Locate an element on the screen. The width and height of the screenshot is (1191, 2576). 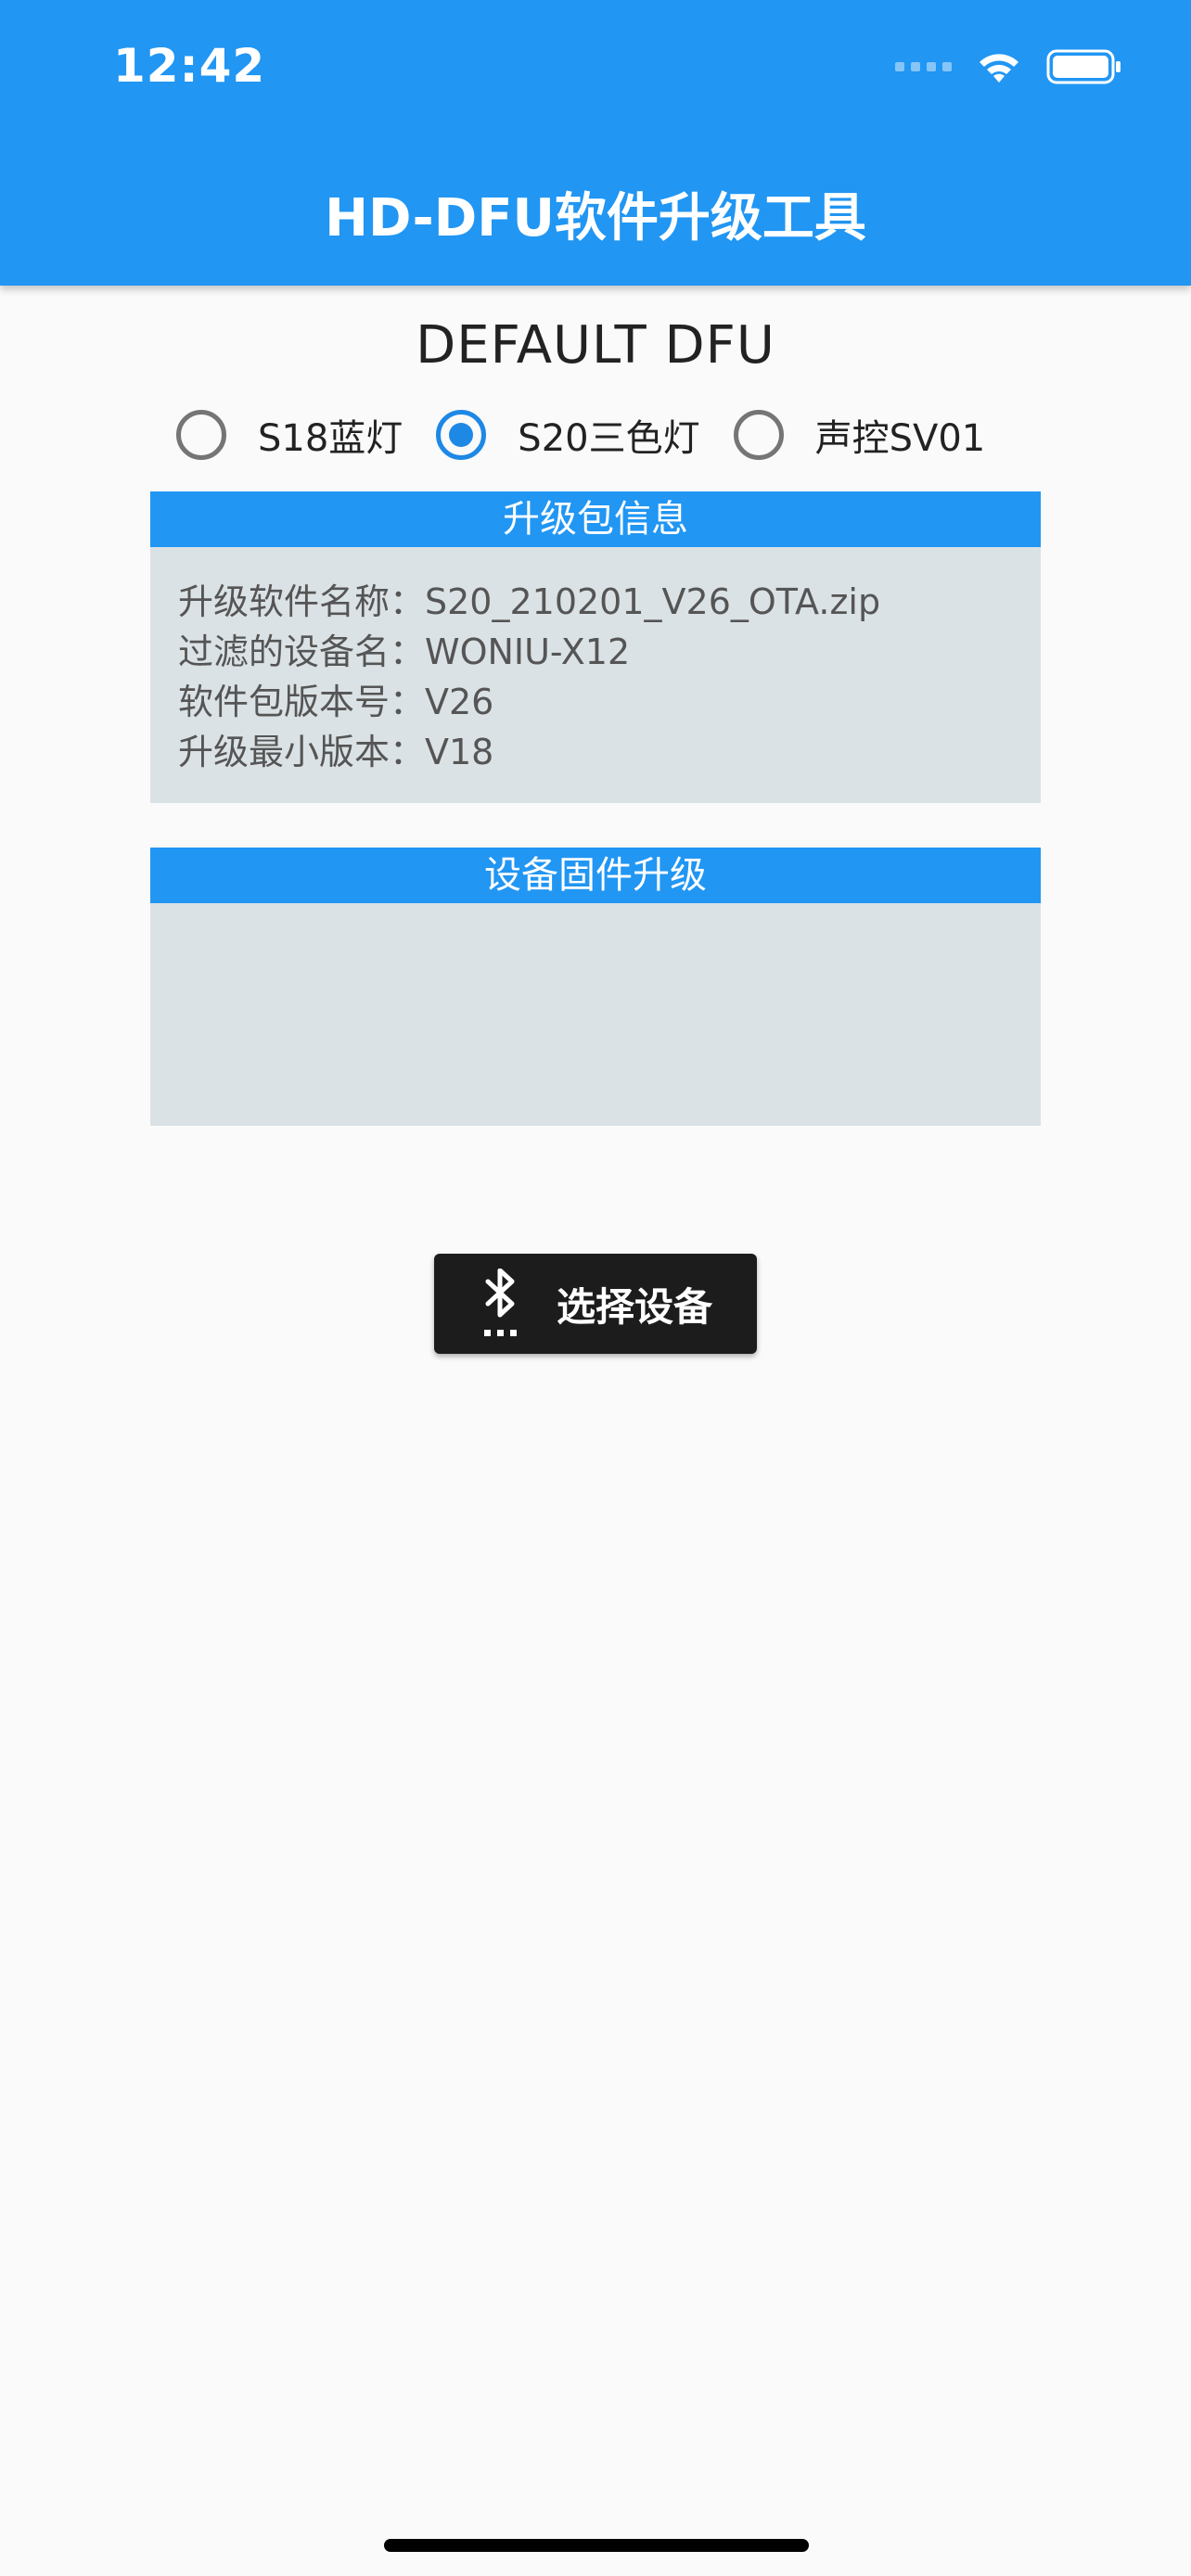
package-info-header: 升级包信息 is located at coordinates (595, 519).